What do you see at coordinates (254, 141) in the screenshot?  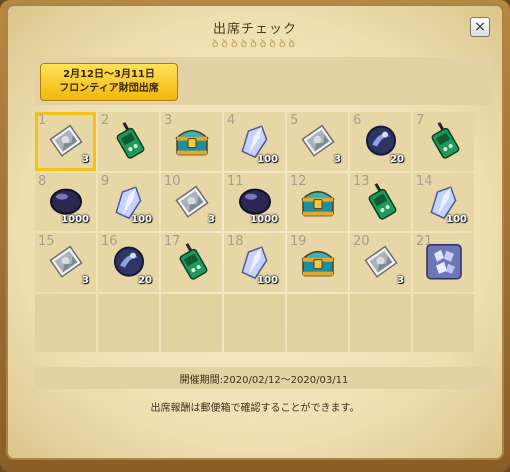 I see `reward-cell-day-4: 4 100` at bounding box center [254, 141].